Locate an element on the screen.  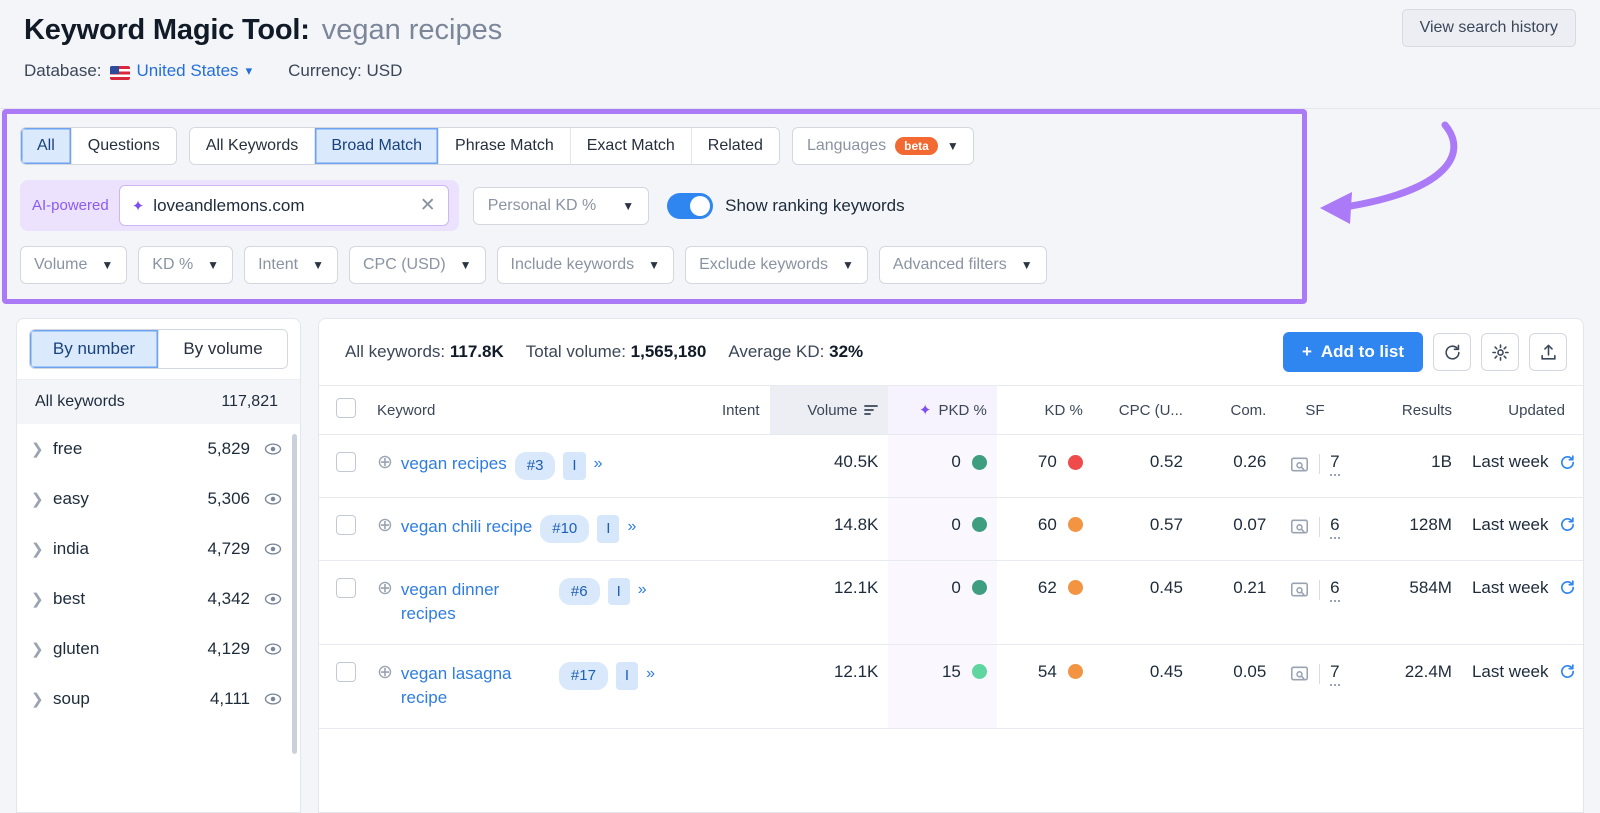
kd-value: 60 is located at coordinates (1047, 524).